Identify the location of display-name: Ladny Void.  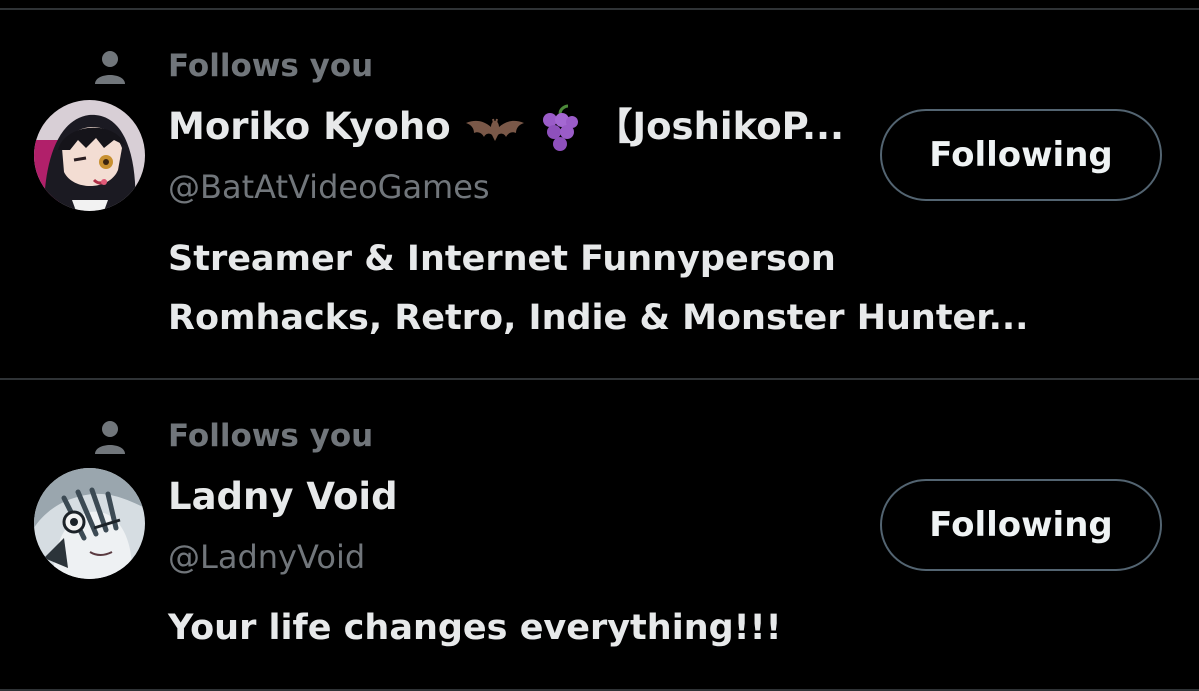
(283, 496).